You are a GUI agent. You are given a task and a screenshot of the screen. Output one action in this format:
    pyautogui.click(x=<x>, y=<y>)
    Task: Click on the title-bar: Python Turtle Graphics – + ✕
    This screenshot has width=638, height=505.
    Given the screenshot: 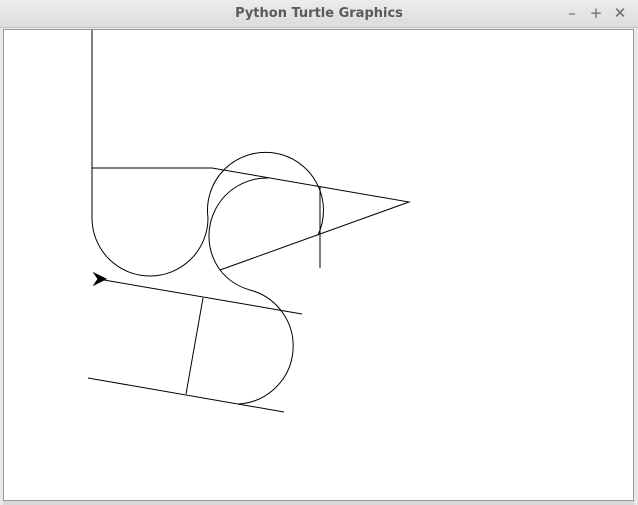 What is the action you would take?
    pyautogui.click(x=319, y=14)
    